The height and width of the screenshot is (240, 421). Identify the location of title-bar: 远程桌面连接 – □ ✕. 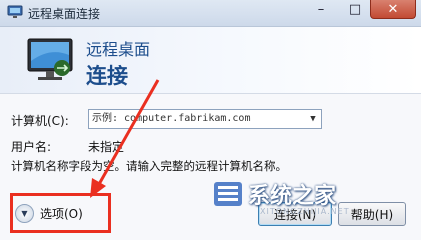
(210, 13).